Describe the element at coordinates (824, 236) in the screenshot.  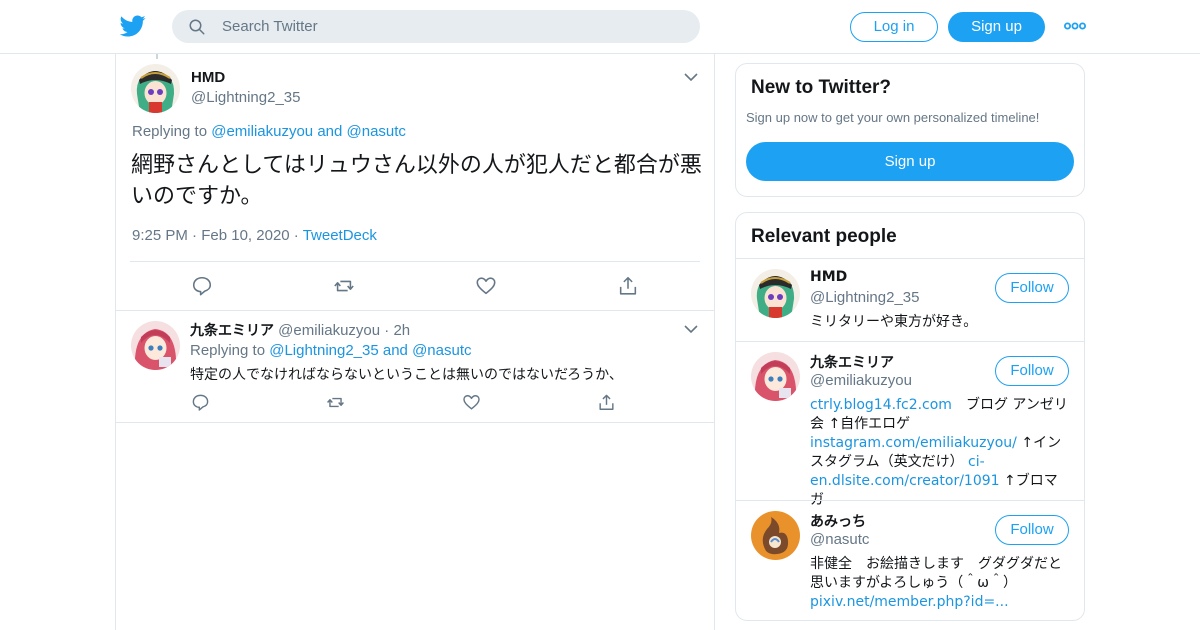
I see `card-title: Relevant people` at that location.